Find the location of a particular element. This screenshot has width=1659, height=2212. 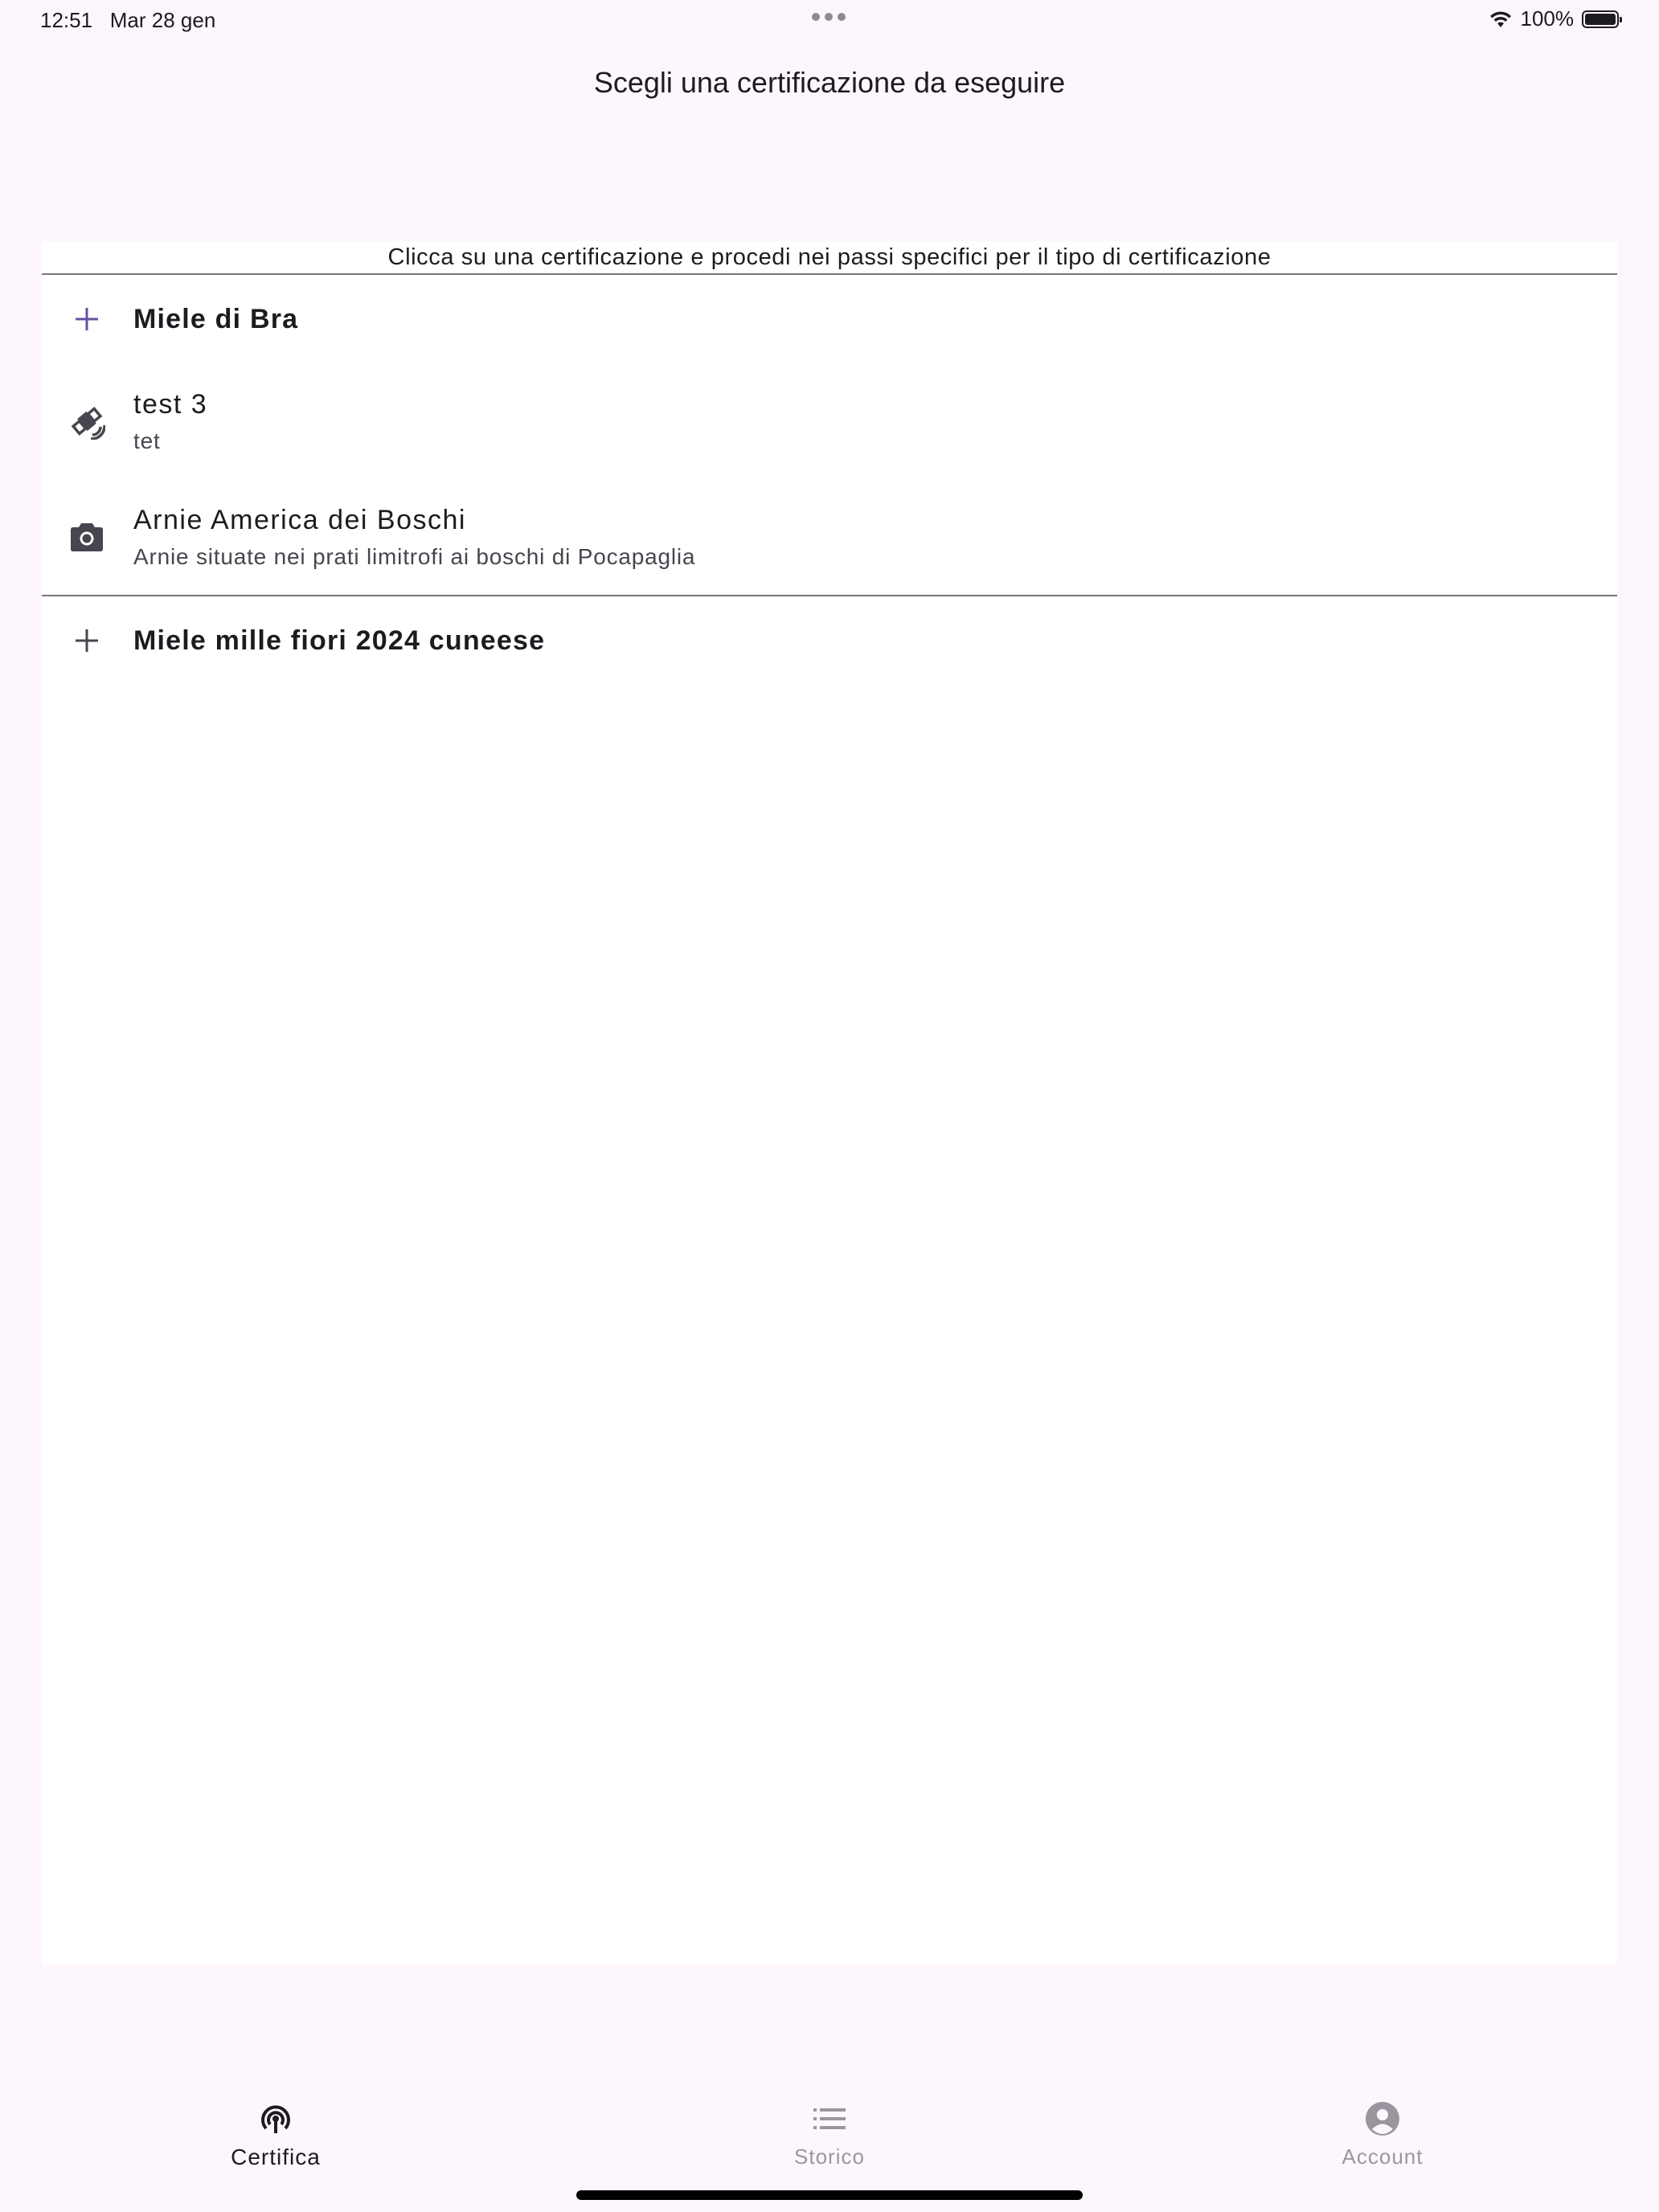

nav-certifica: Certifica is located at coordinates (275, 2134).